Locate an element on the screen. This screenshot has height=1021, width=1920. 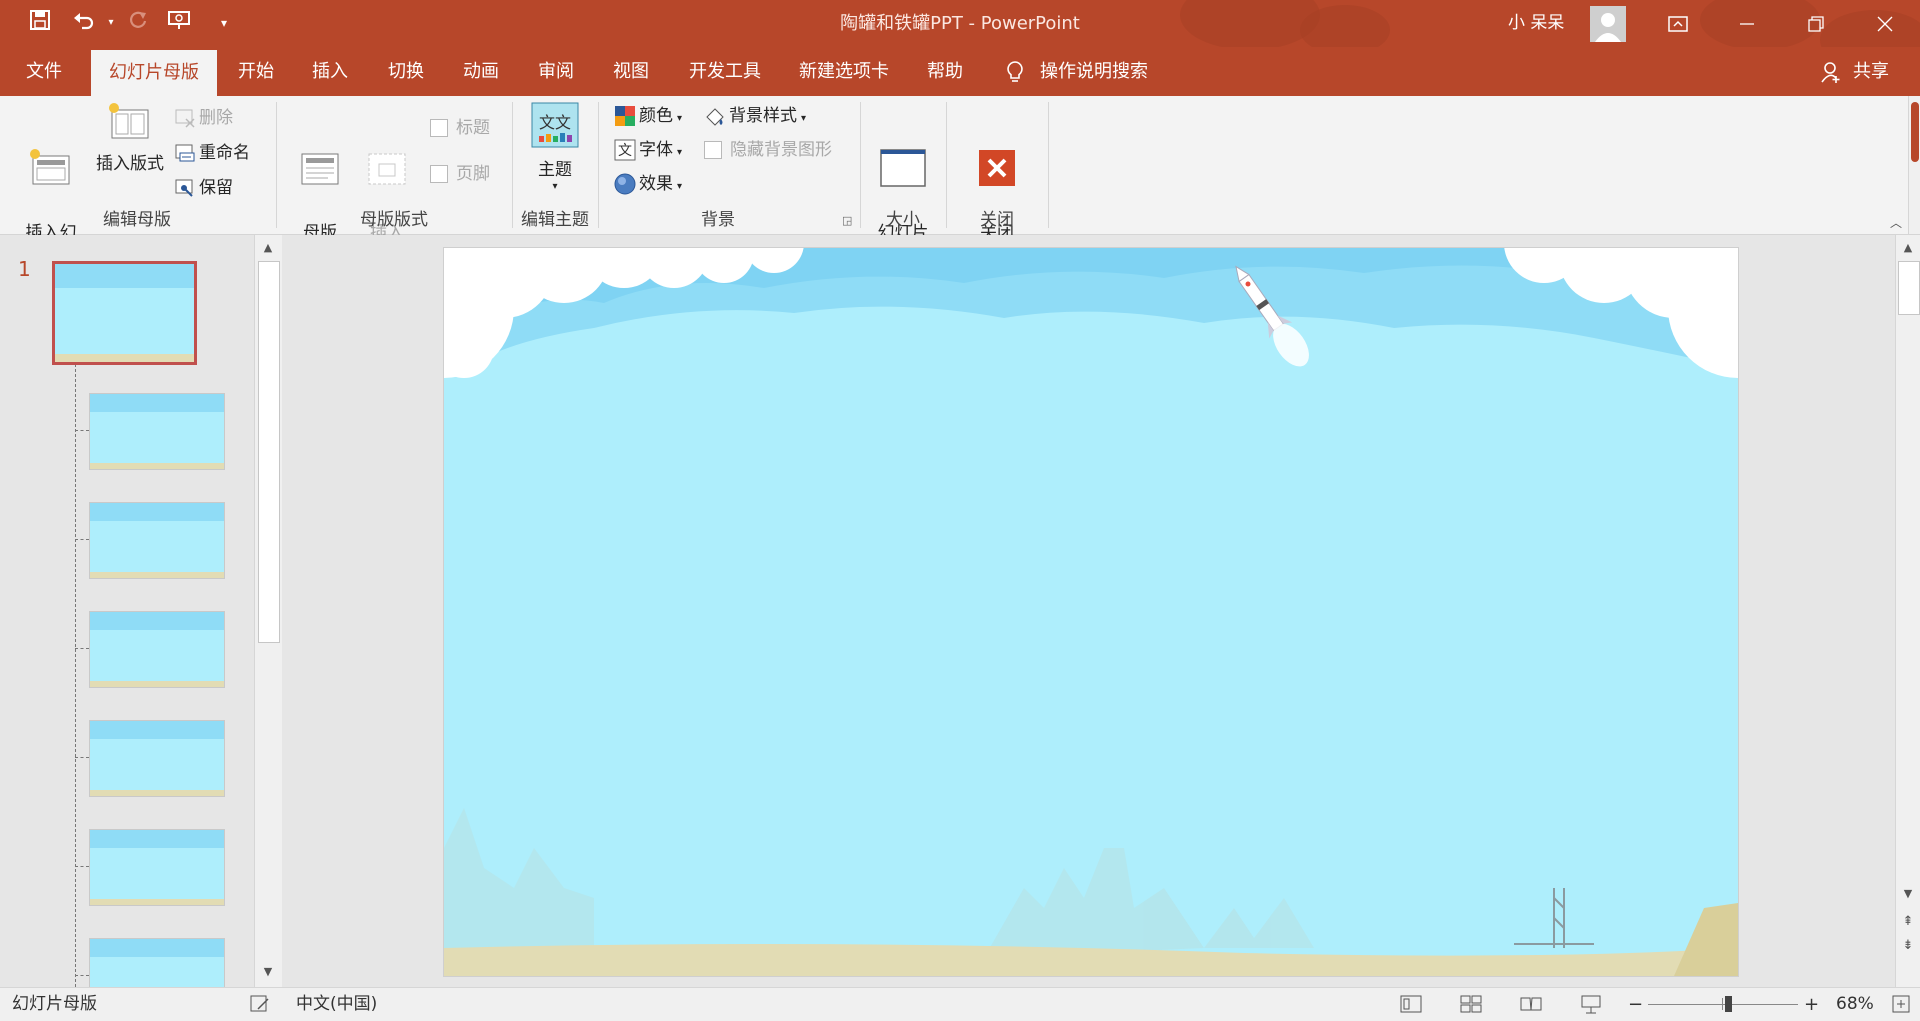
user-avatar is located at coordinates (1608, 24).